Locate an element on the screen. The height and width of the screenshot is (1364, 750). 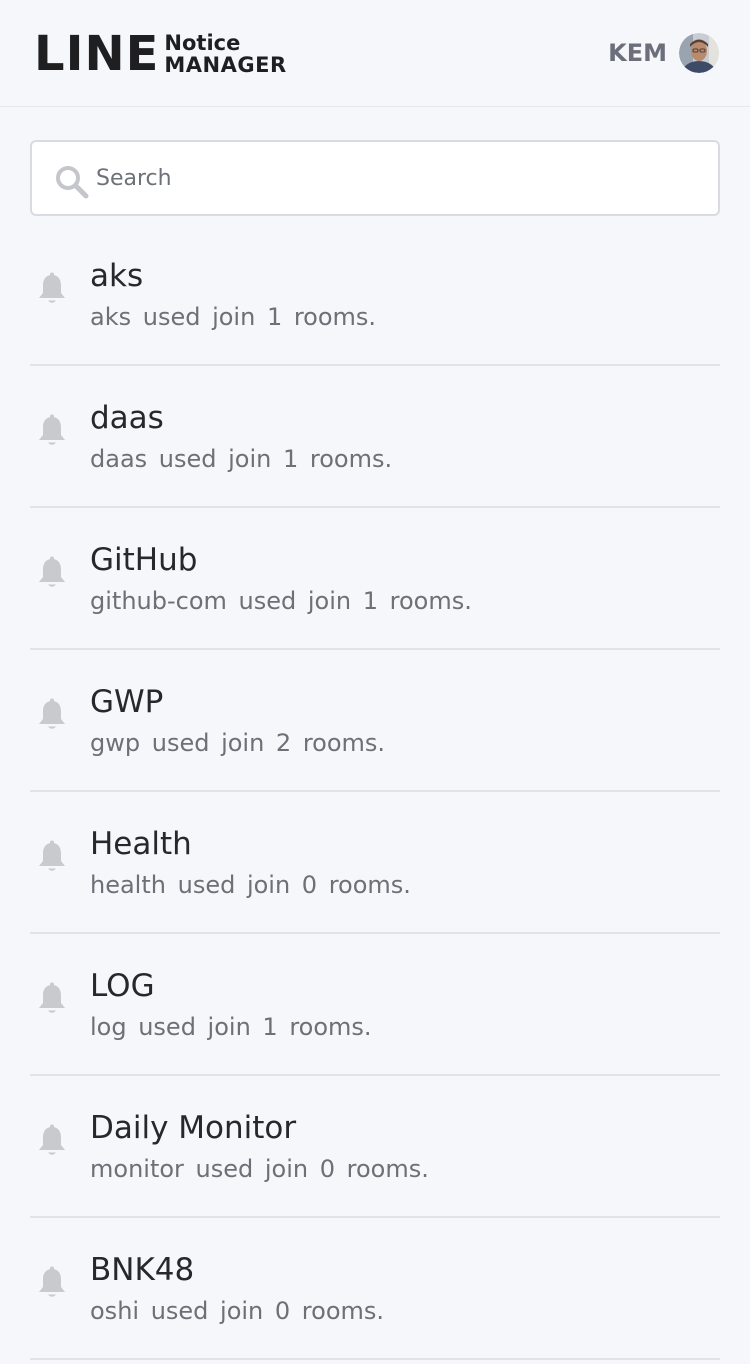
search-box is located at coordinates (375, 178).